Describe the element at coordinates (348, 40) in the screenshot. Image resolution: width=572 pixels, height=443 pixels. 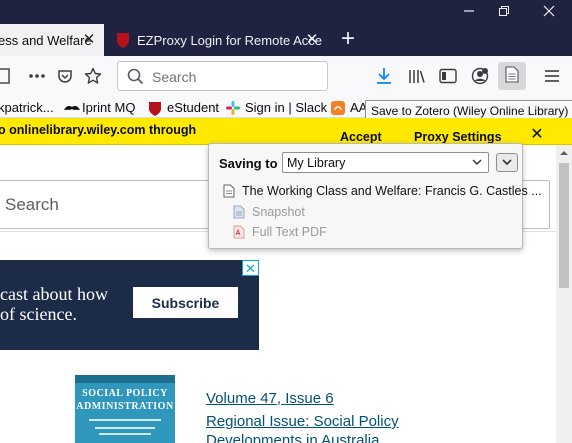
I see `new-tab-button: +` at that location.